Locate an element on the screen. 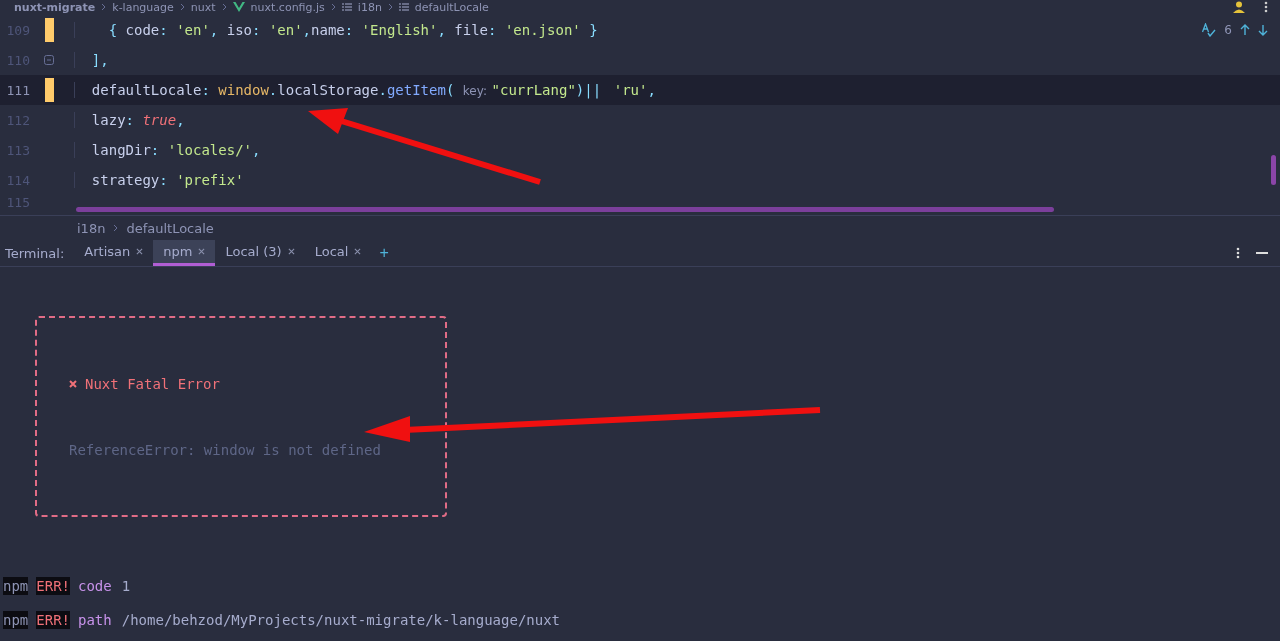 The width and height of the screenshot is (1280, 641). error-message: ReferenceError: window is not defined is located at coordinates (225, 450).